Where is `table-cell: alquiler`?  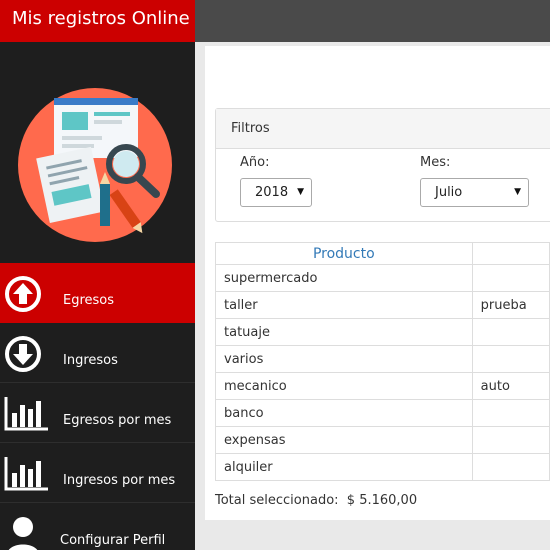
table-cell: alquiler is located at coordinates (344, 467).